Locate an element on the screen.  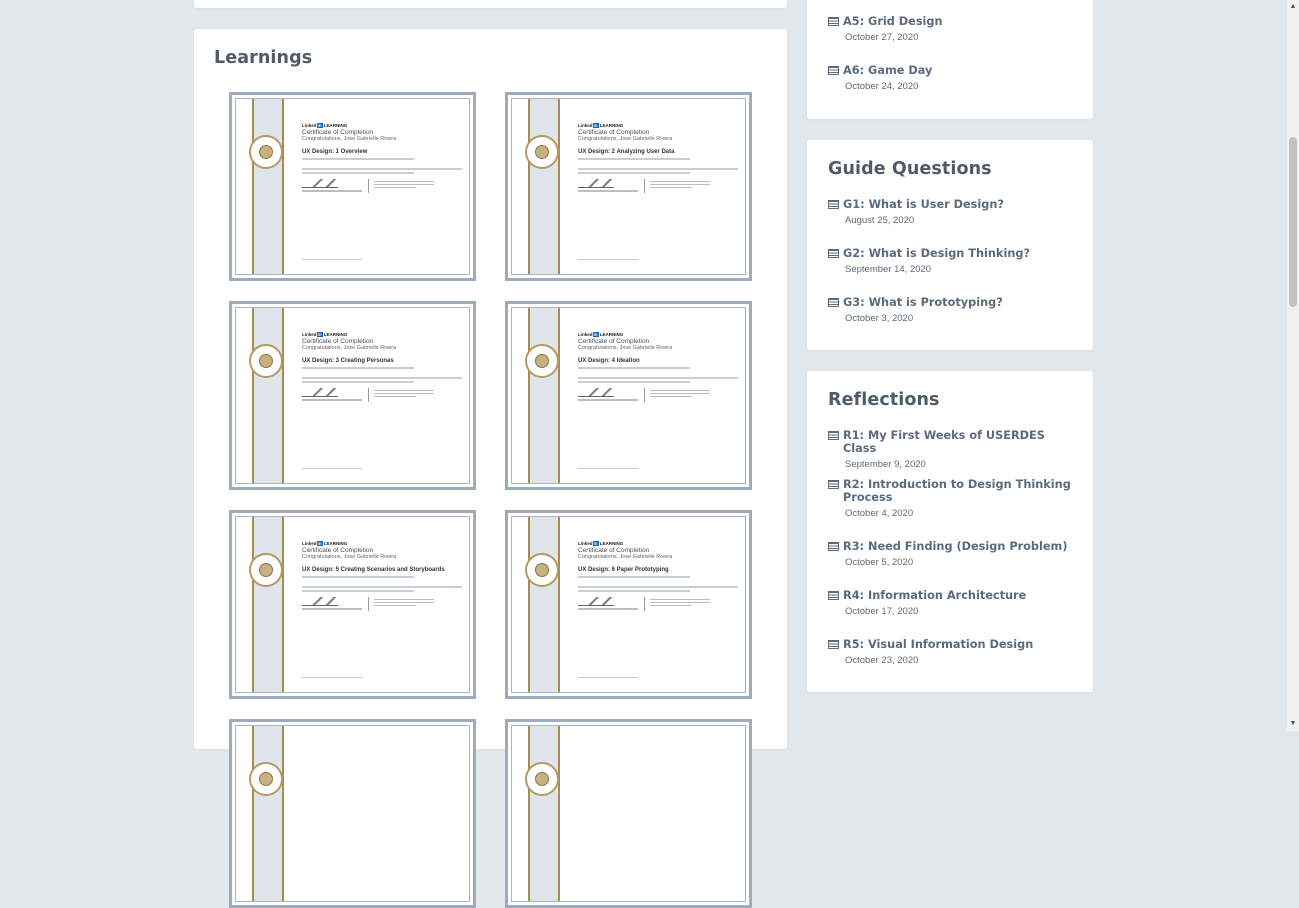
post-link: R3: Need Finding (Design Problem) is located at coordinates (953, 546).